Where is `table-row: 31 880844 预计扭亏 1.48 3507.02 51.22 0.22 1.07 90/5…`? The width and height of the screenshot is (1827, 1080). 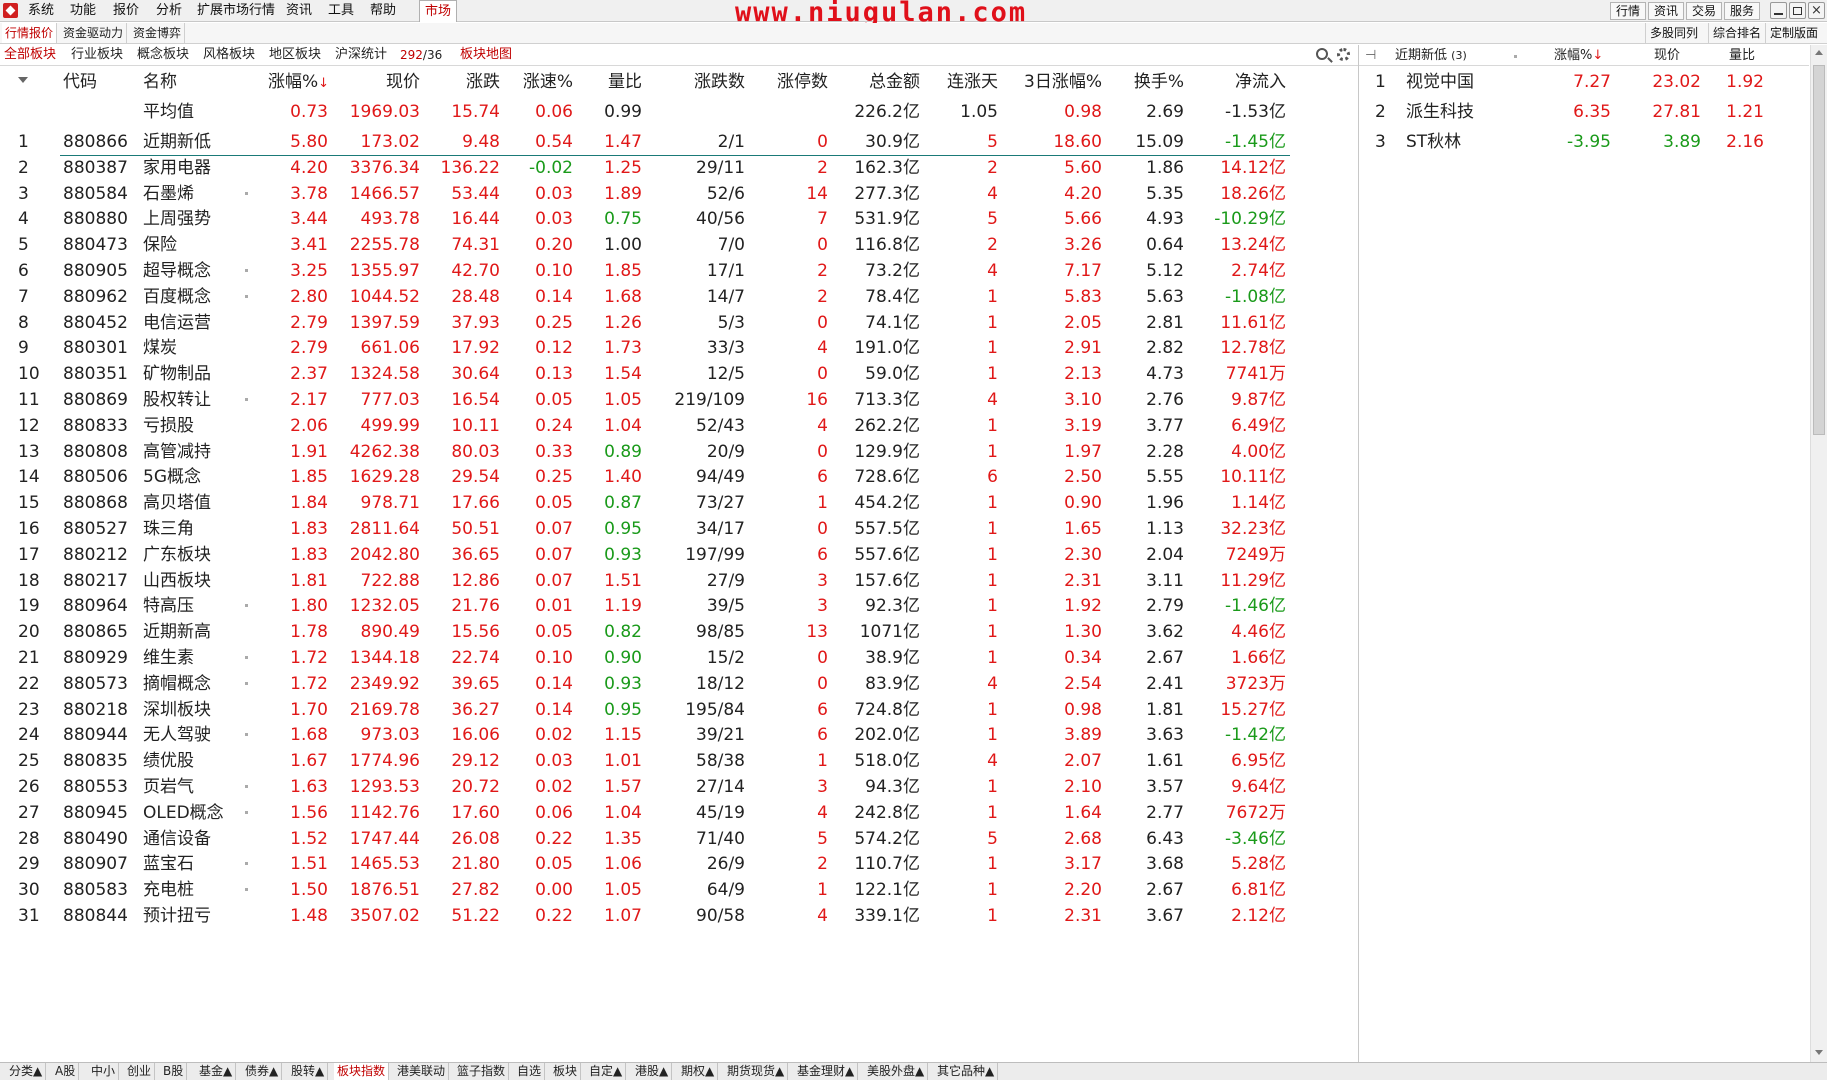 table-row: 31 880844 预计扭亏 1.48 3507.02 51.22 0.22 1.07 90/5… is located at coordinates (650, 916).